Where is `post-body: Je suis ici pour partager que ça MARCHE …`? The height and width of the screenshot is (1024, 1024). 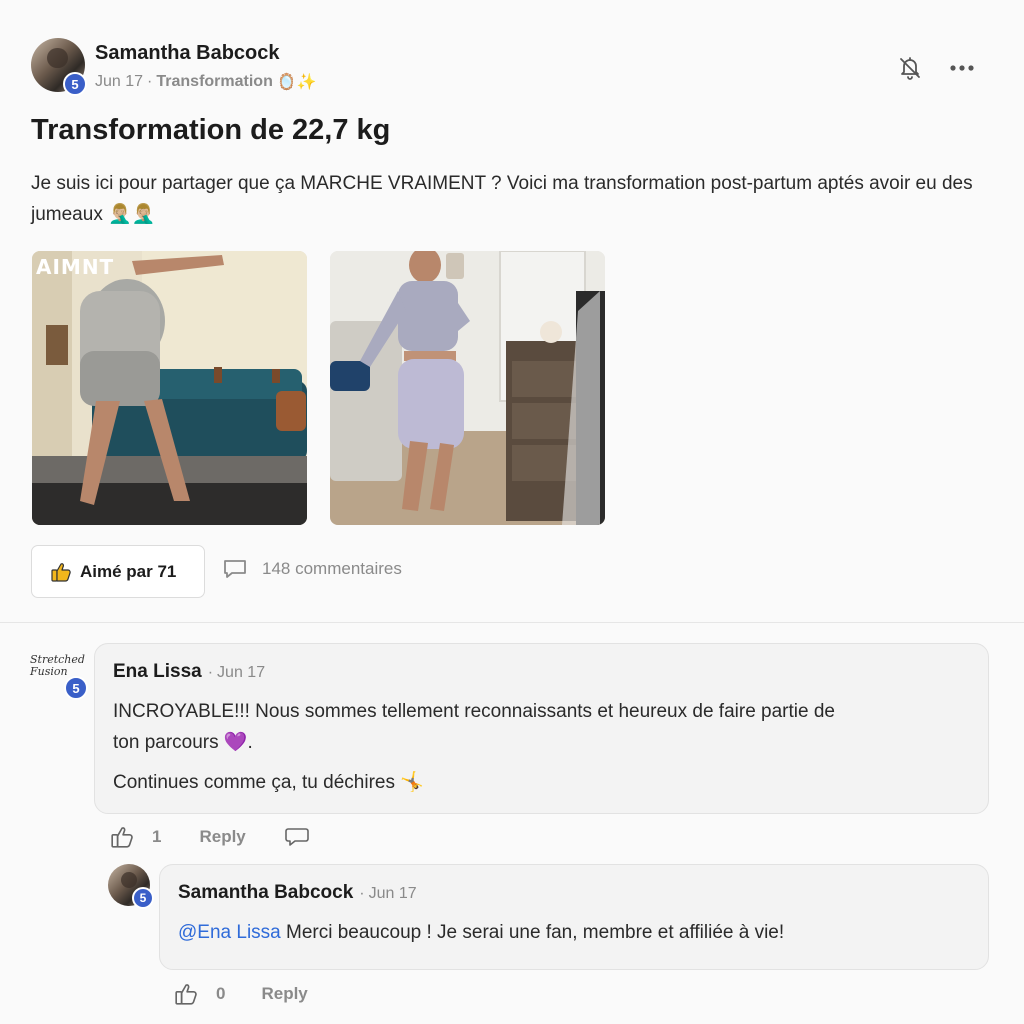
post-body: Je suis ici pour partager que ça MARCHE … is located at coordinates (502, 199).